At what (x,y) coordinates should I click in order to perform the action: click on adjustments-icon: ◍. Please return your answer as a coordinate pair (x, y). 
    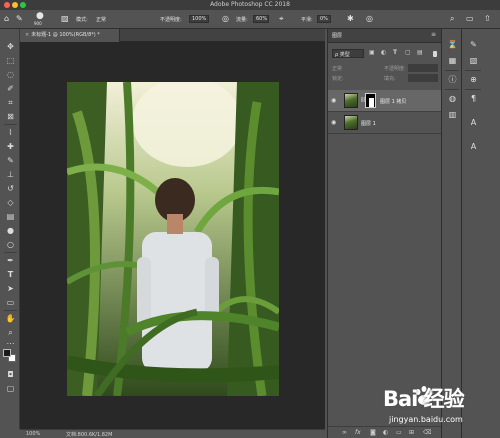
    Looking at the image, I should click on (452, 99).